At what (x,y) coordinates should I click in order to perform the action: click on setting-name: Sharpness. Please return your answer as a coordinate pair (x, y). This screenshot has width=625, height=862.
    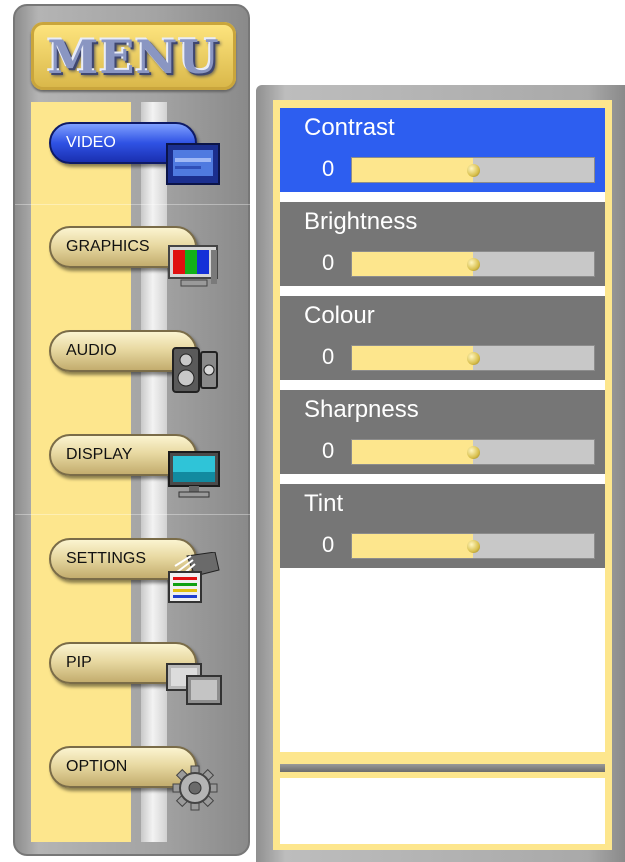
    Looking at the image, I should click on (361, 409).